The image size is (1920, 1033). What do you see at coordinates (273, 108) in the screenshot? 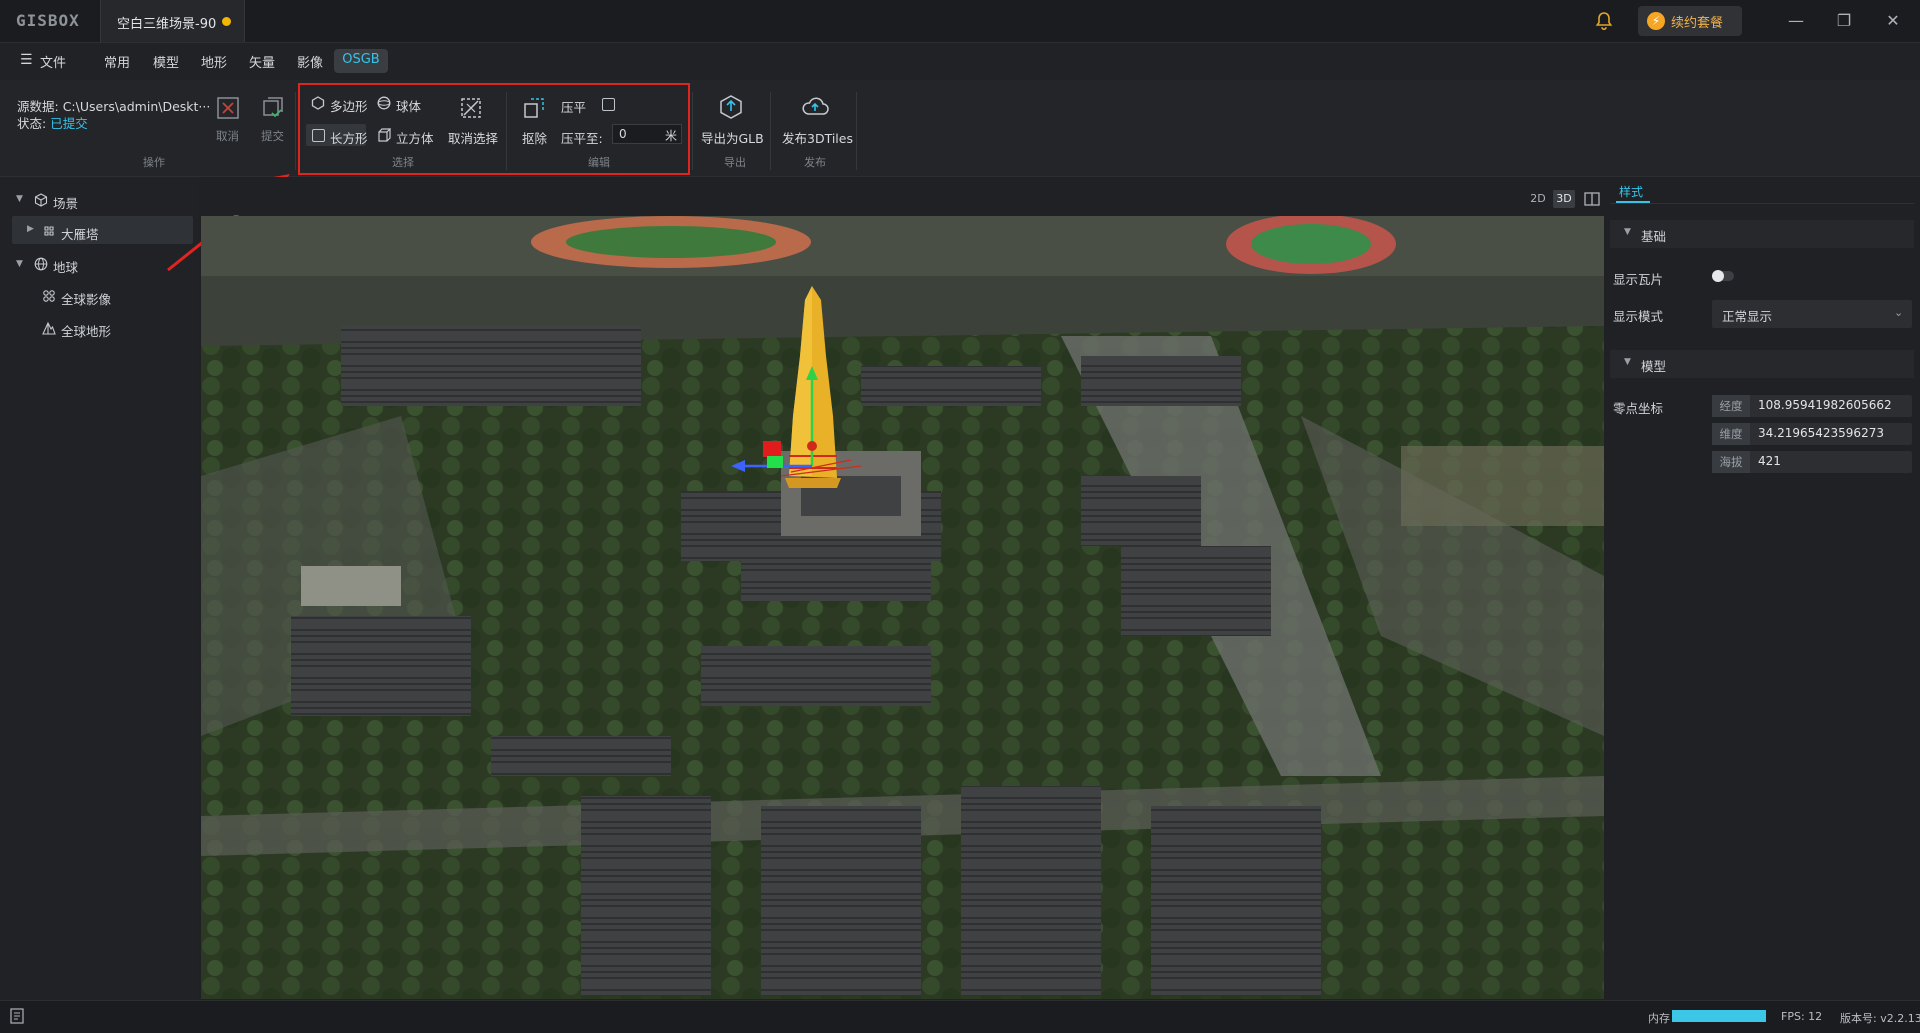
I see `submit-icon` at bounding box center [273, 108].